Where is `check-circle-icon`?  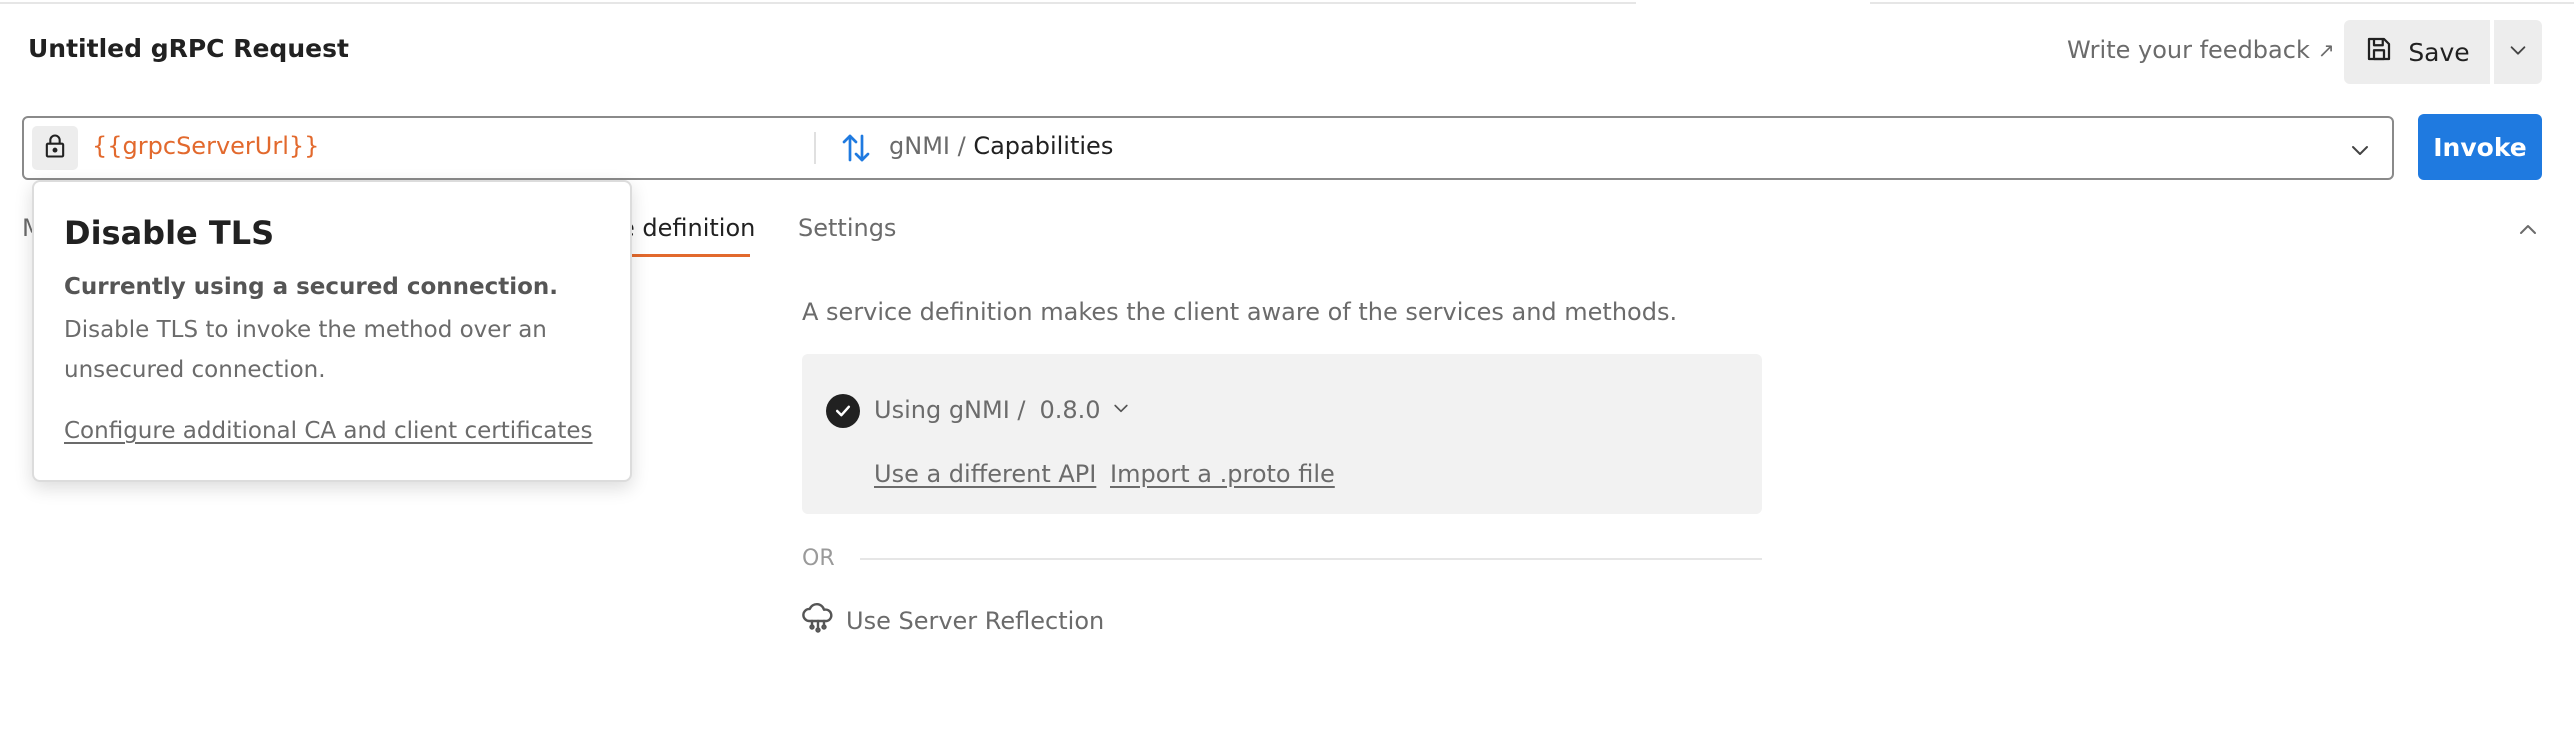
check-circle-icon is located at coordinates (843, 411).